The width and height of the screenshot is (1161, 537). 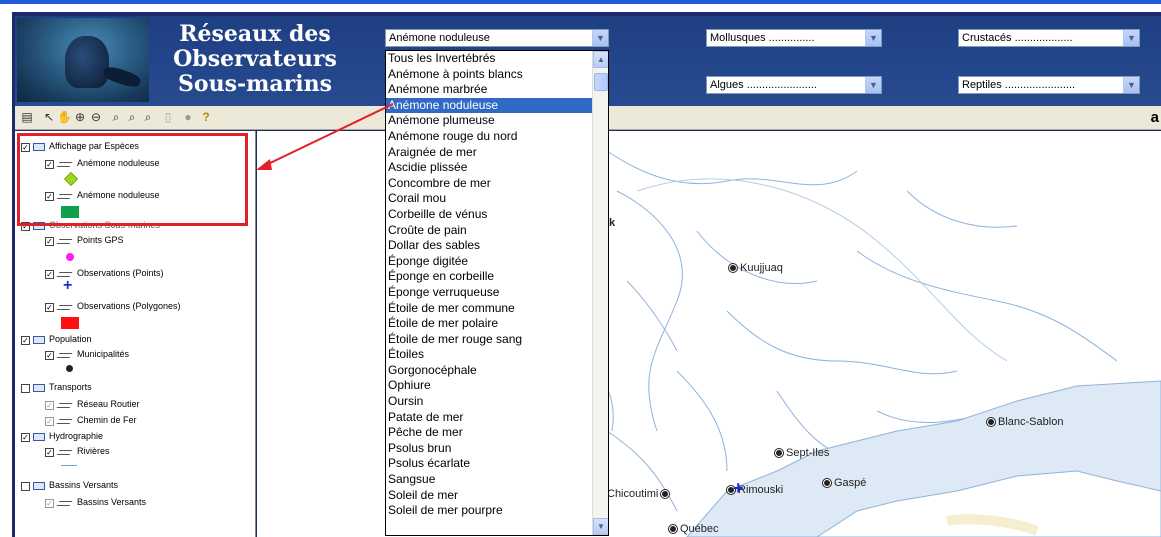 What do you see at coordinates (107, 420) in the screenshot?
I see `legend-layer-rail: Chemin de Fer` at bounding box center [107, 420].